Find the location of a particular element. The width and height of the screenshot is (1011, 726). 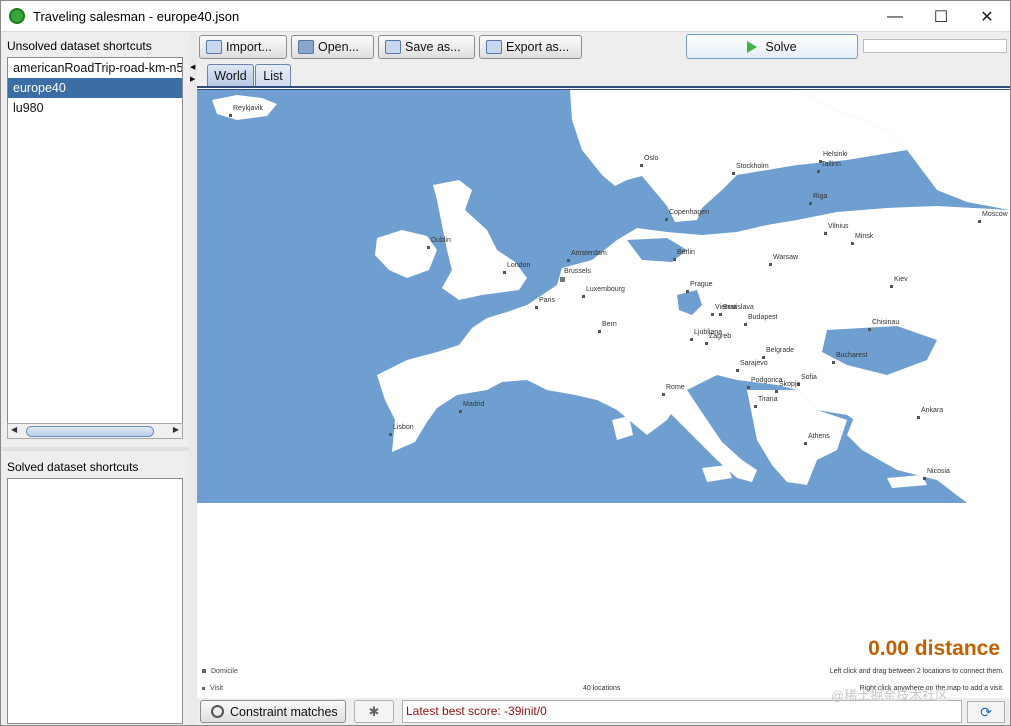

city-label: Helsinki is located at coordinates (835, 154).